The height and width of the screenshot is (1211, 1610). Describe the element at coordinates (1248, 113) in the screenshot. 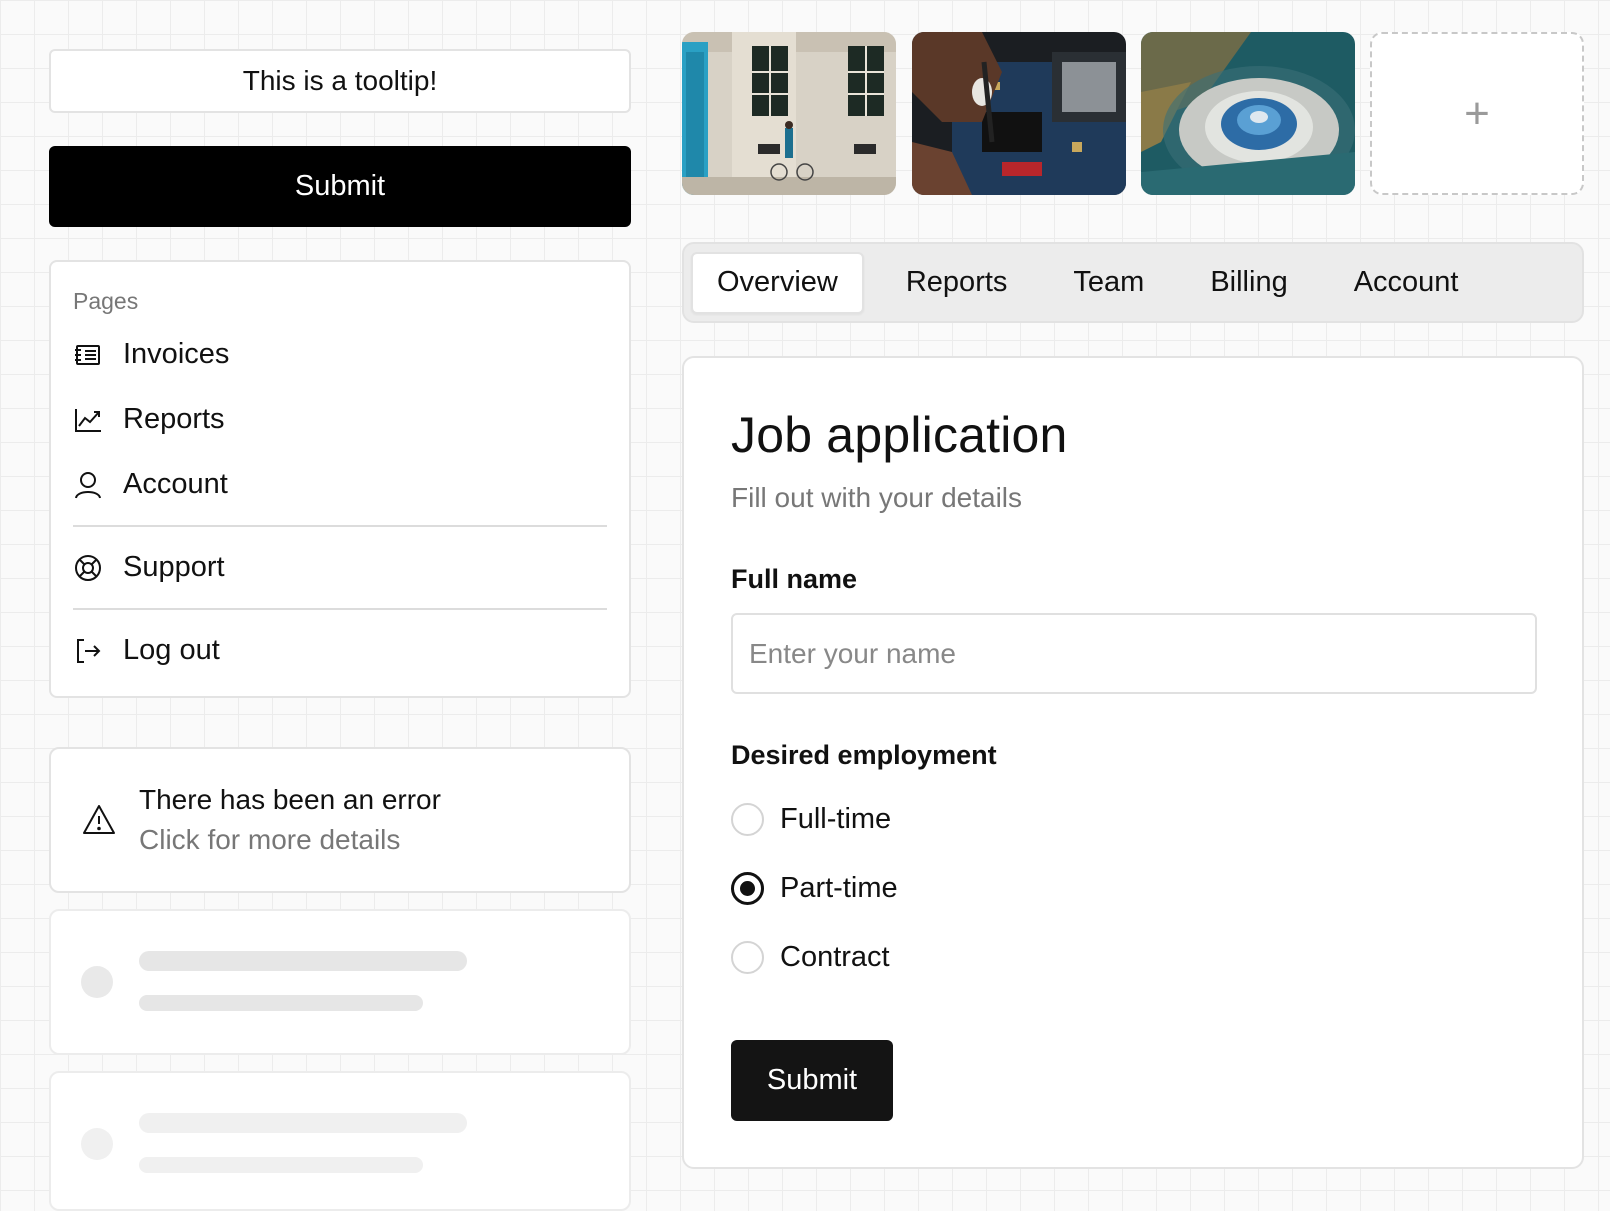

I see `aerial-dome-photo` at that location.